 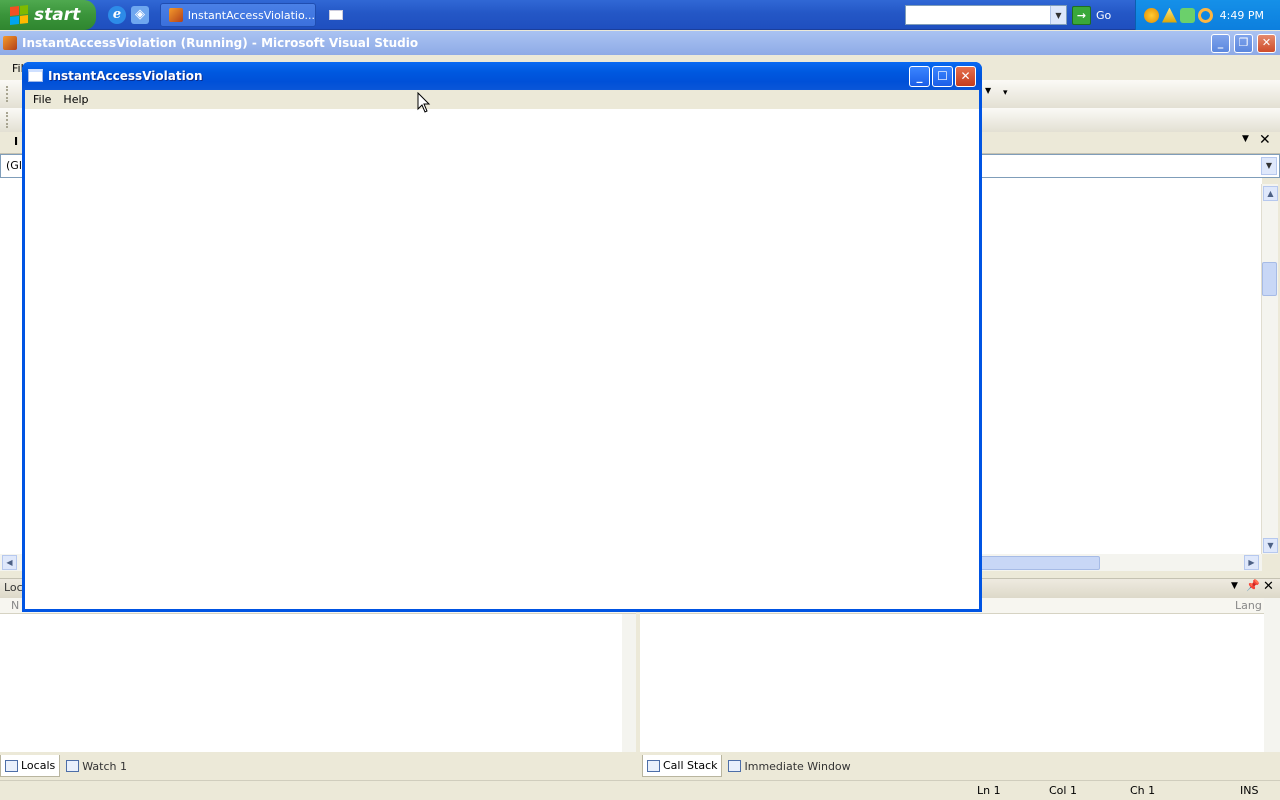 What do you see at coordinates (424, 102) in the screenshot?
I see `mouse-pointer-icon` at bounding box center [424, 102].